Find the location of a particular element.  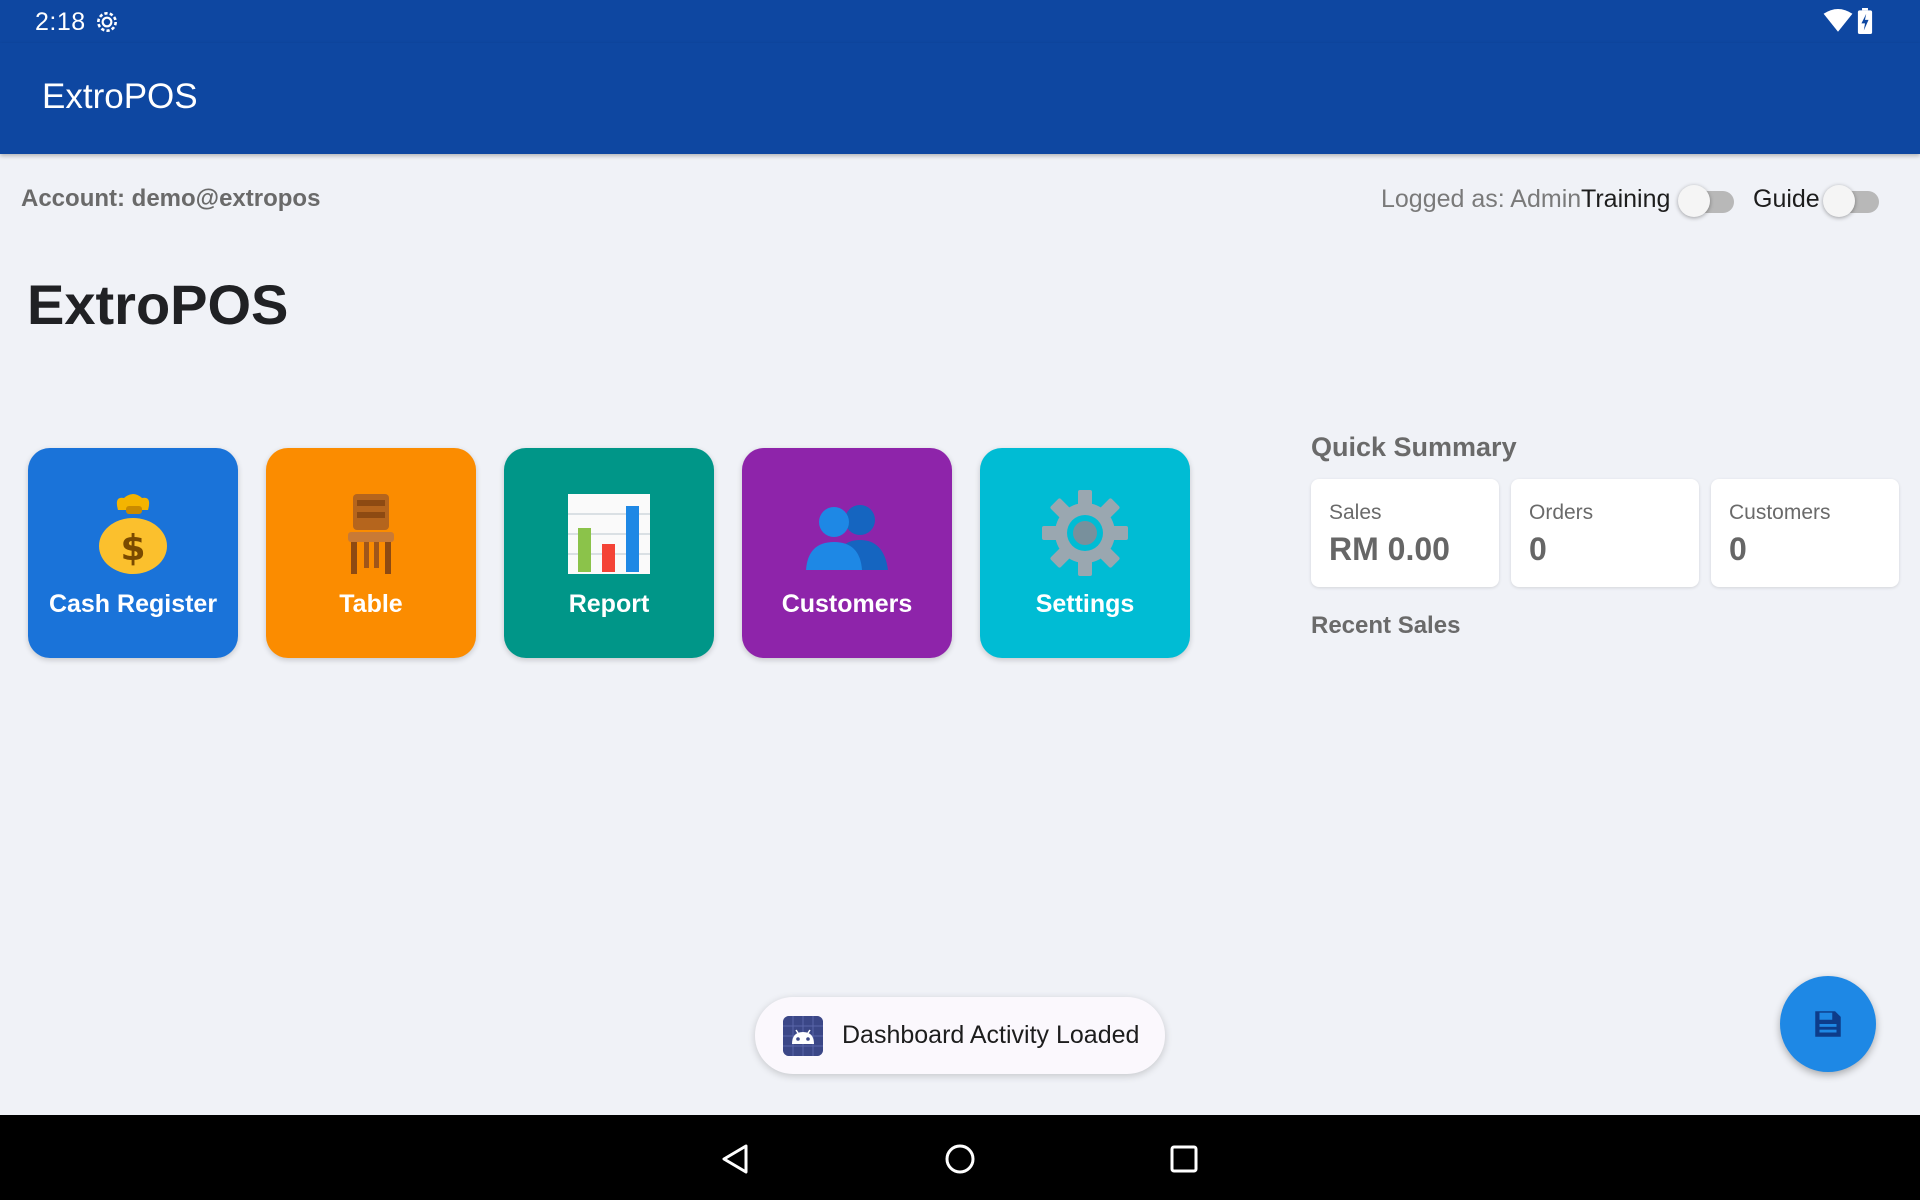

app-bar: ExtroPOS is located at coordinates (960, 98).